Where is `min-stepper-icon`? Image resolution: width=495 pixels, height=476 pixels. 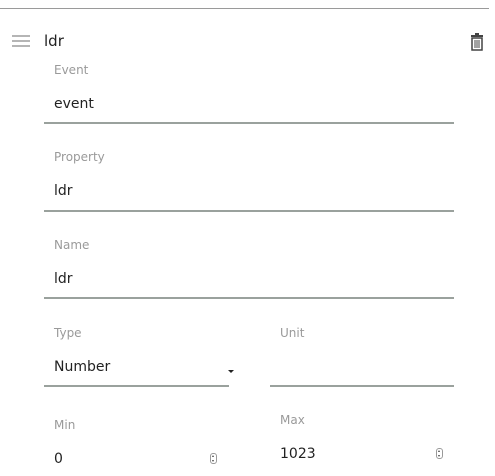 min-stepper-icon is located at coordinates (213, 458).